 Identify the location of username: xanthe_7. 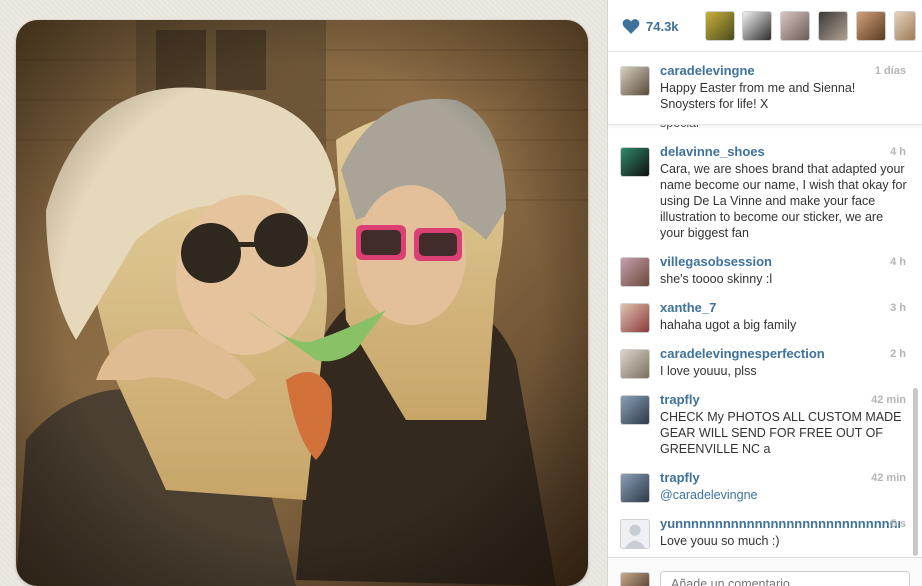
(688, 307).